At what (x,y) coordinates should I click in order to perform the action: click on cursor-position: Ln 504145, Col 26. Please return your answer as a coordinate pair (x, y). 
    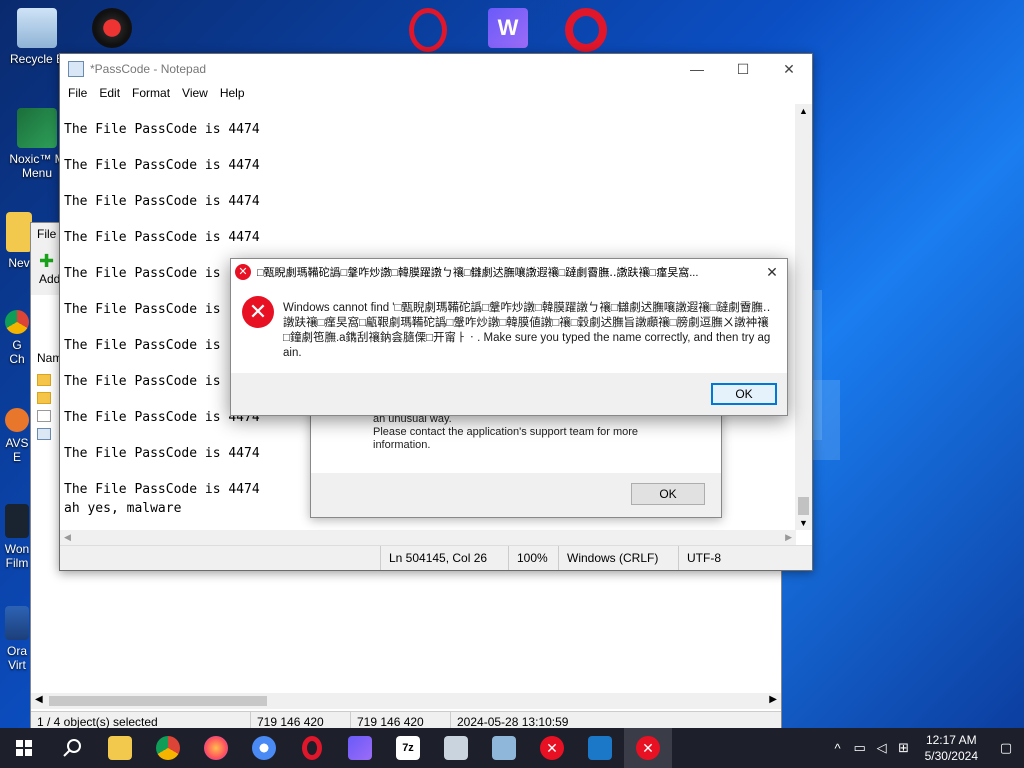
    Looking at the image, I should click on (444, 558).